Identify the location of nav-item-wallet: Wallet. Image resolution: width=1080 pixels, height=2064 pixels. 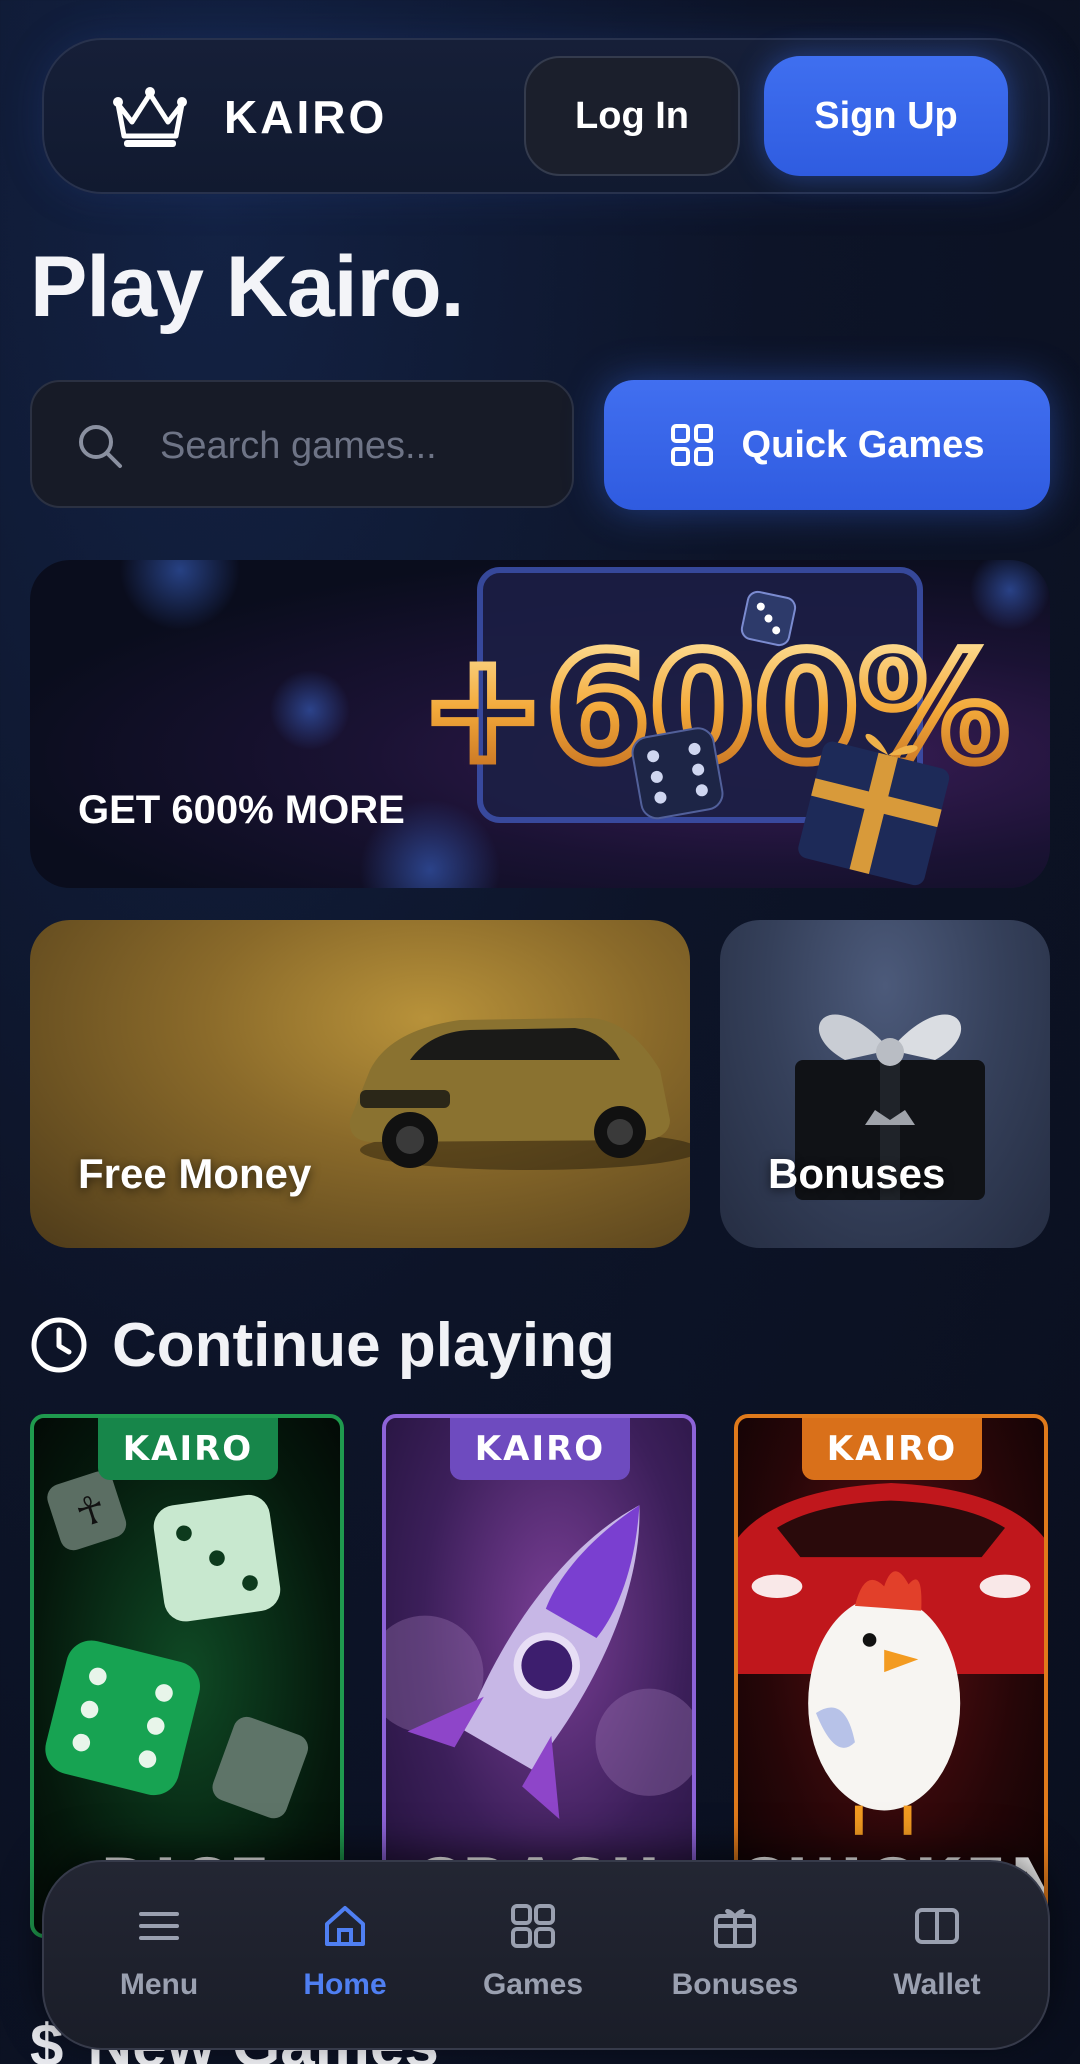
(937, 1962).